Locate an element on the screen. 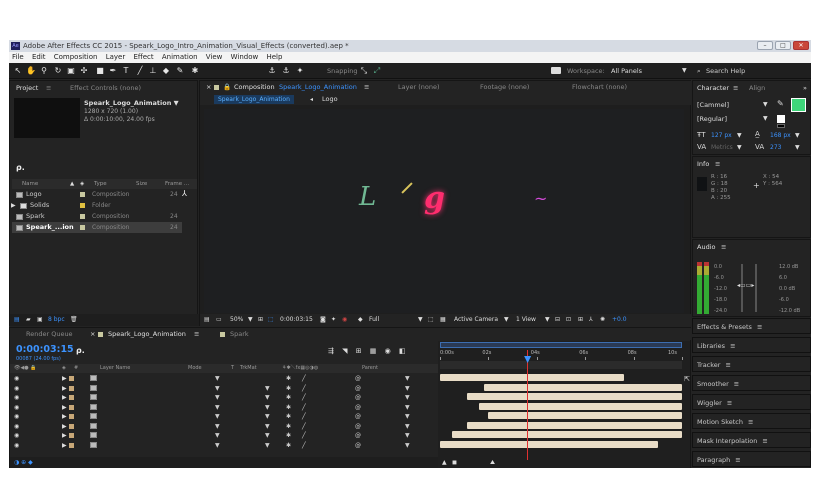  info-menu-icon: ≡ is located at coordinates (717, 164).